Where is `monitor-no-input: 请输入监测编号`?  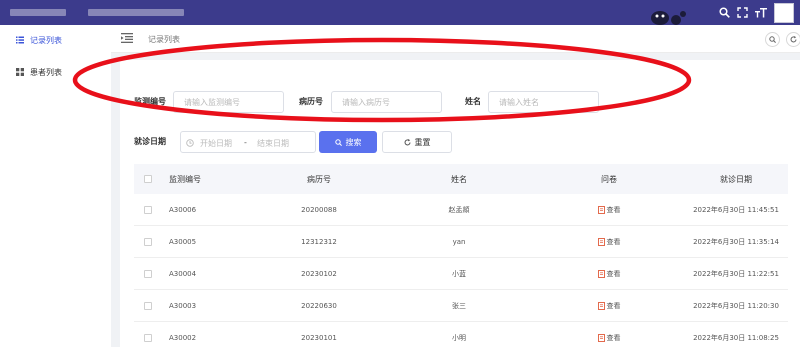 monitor-no-input: 请输入监测编号 is located at coordinates (228, 102).